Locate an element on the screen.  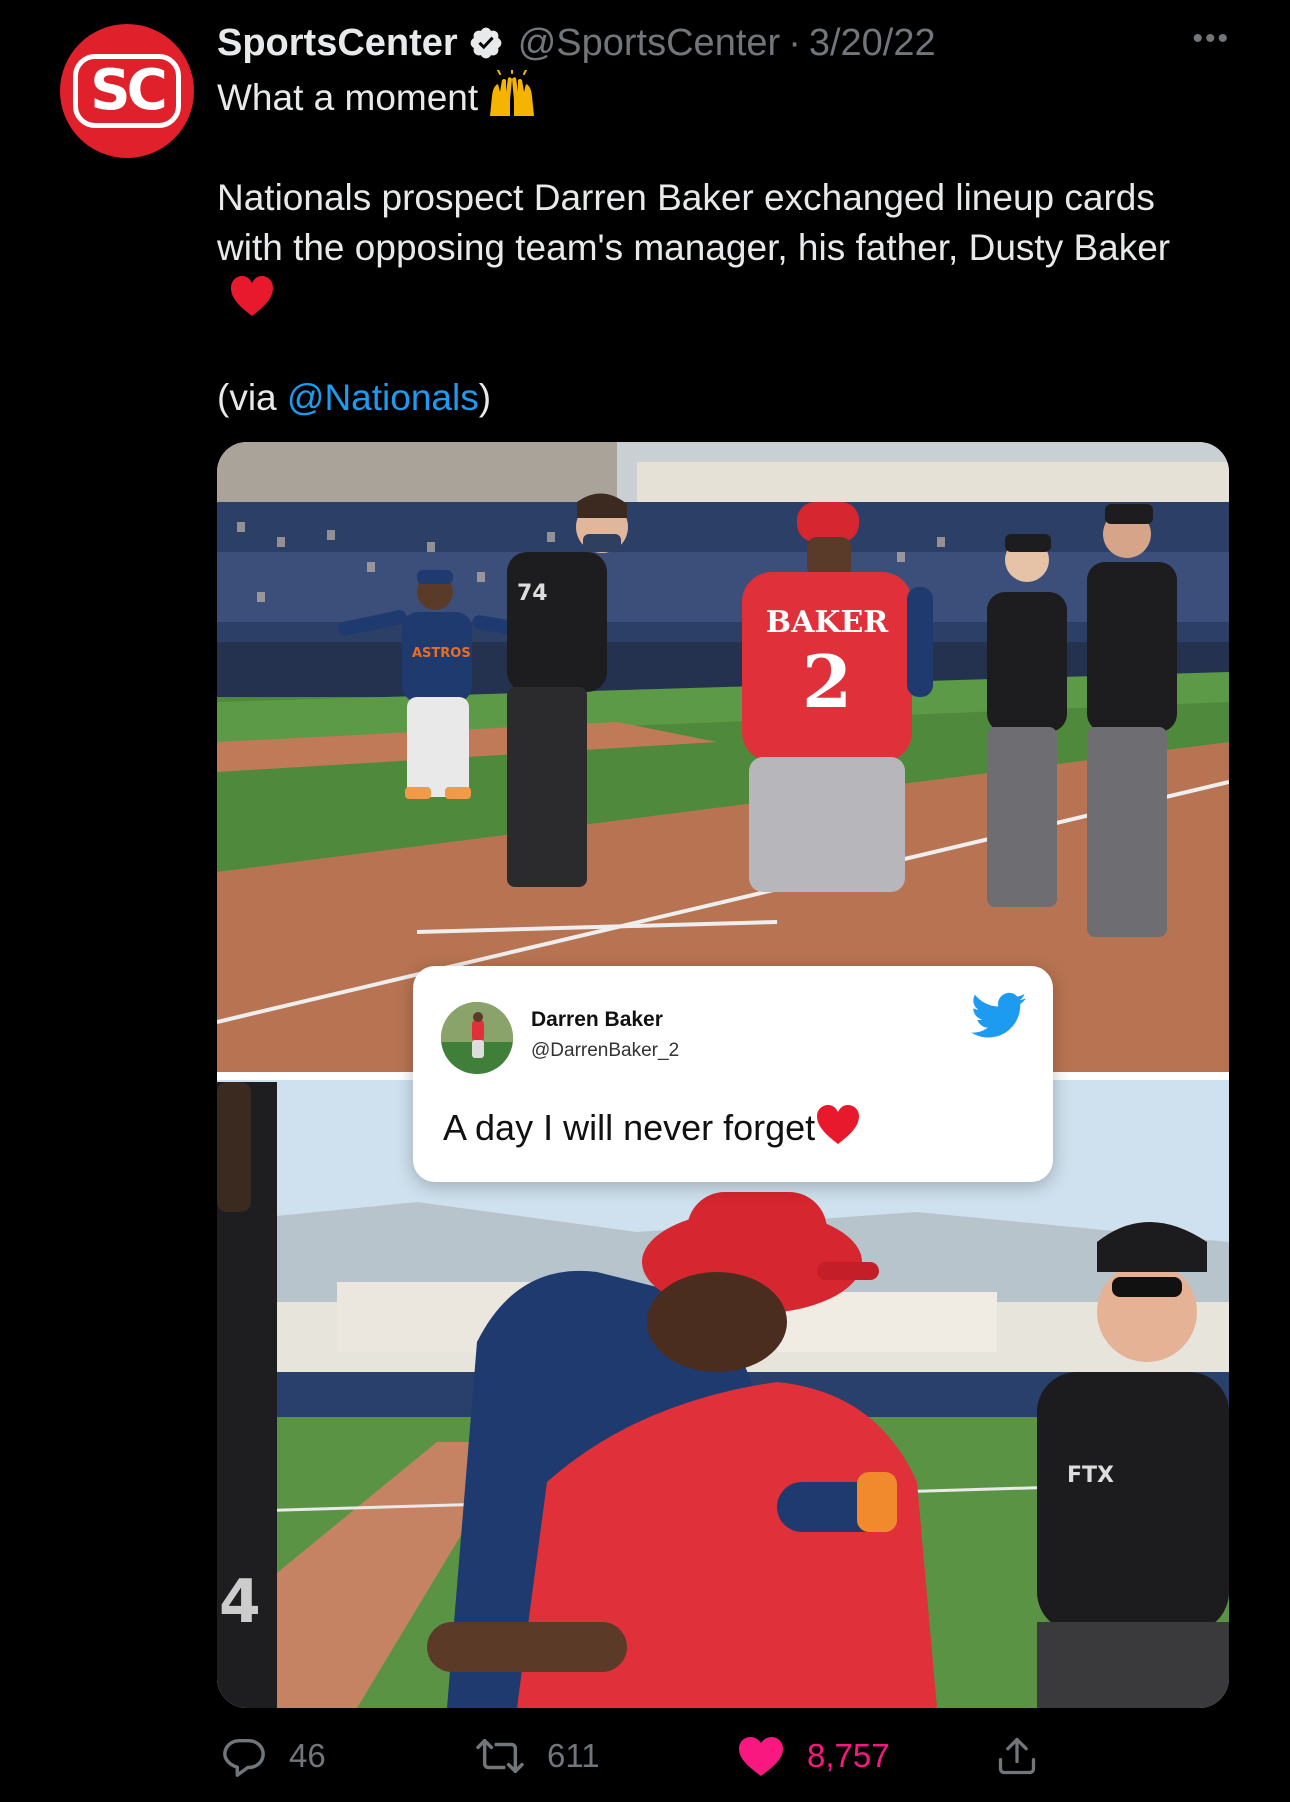
verified-badge-icon is located at coordinates (486, 43).